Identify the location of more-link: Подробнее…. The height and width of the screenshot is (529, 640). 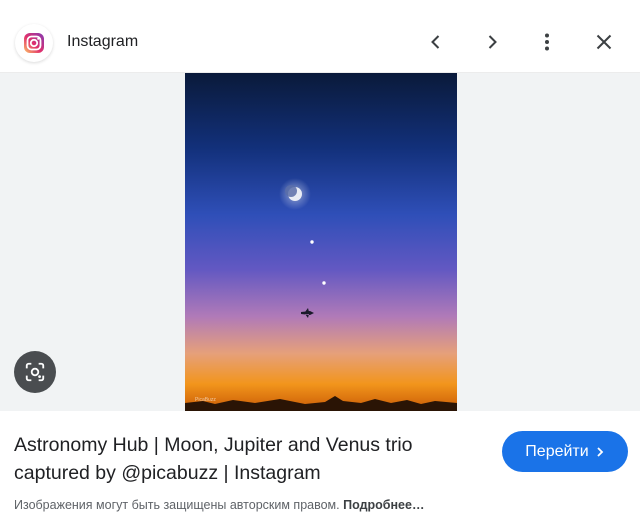
(383, 505).